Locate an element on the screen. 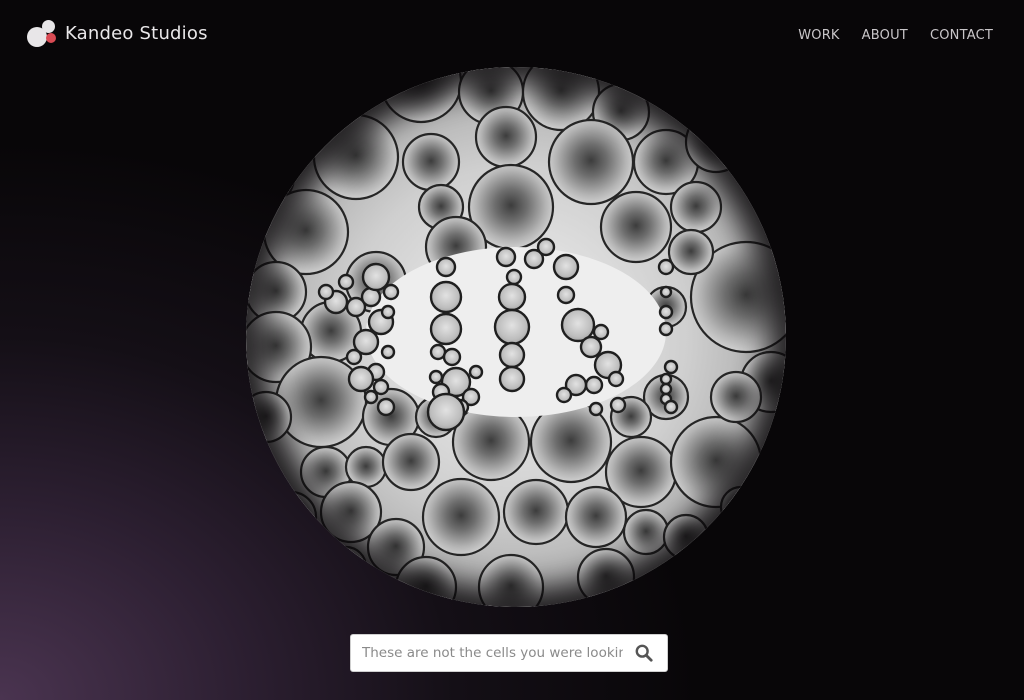 The height and width of the screenshot is (700, 1024). brand-link: Kandeo Studios is located at coordinates (117, 33).